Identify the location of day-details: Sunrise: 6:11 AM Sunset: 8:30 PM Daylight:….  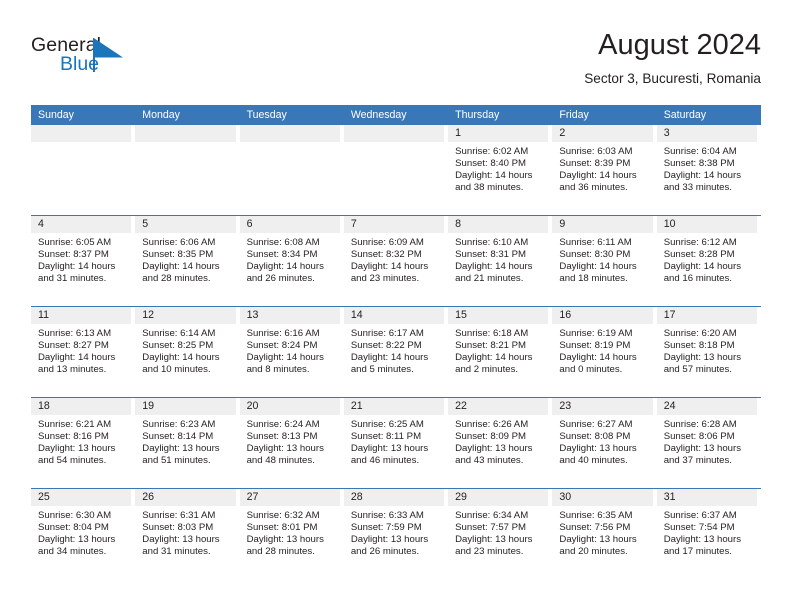
(604, 259).